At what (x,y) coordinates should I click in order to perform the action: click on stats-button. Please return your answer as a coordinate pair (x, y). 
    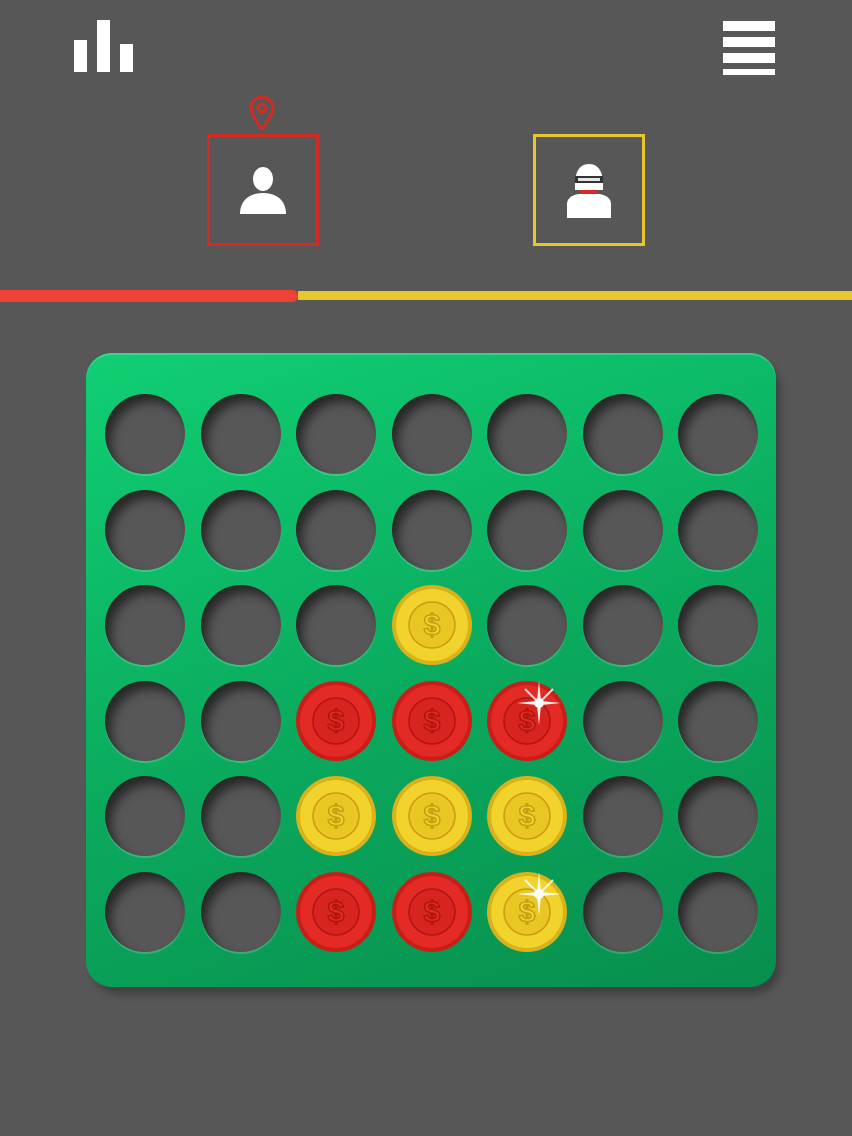
    Looking at the image, I should click on (104, 47).